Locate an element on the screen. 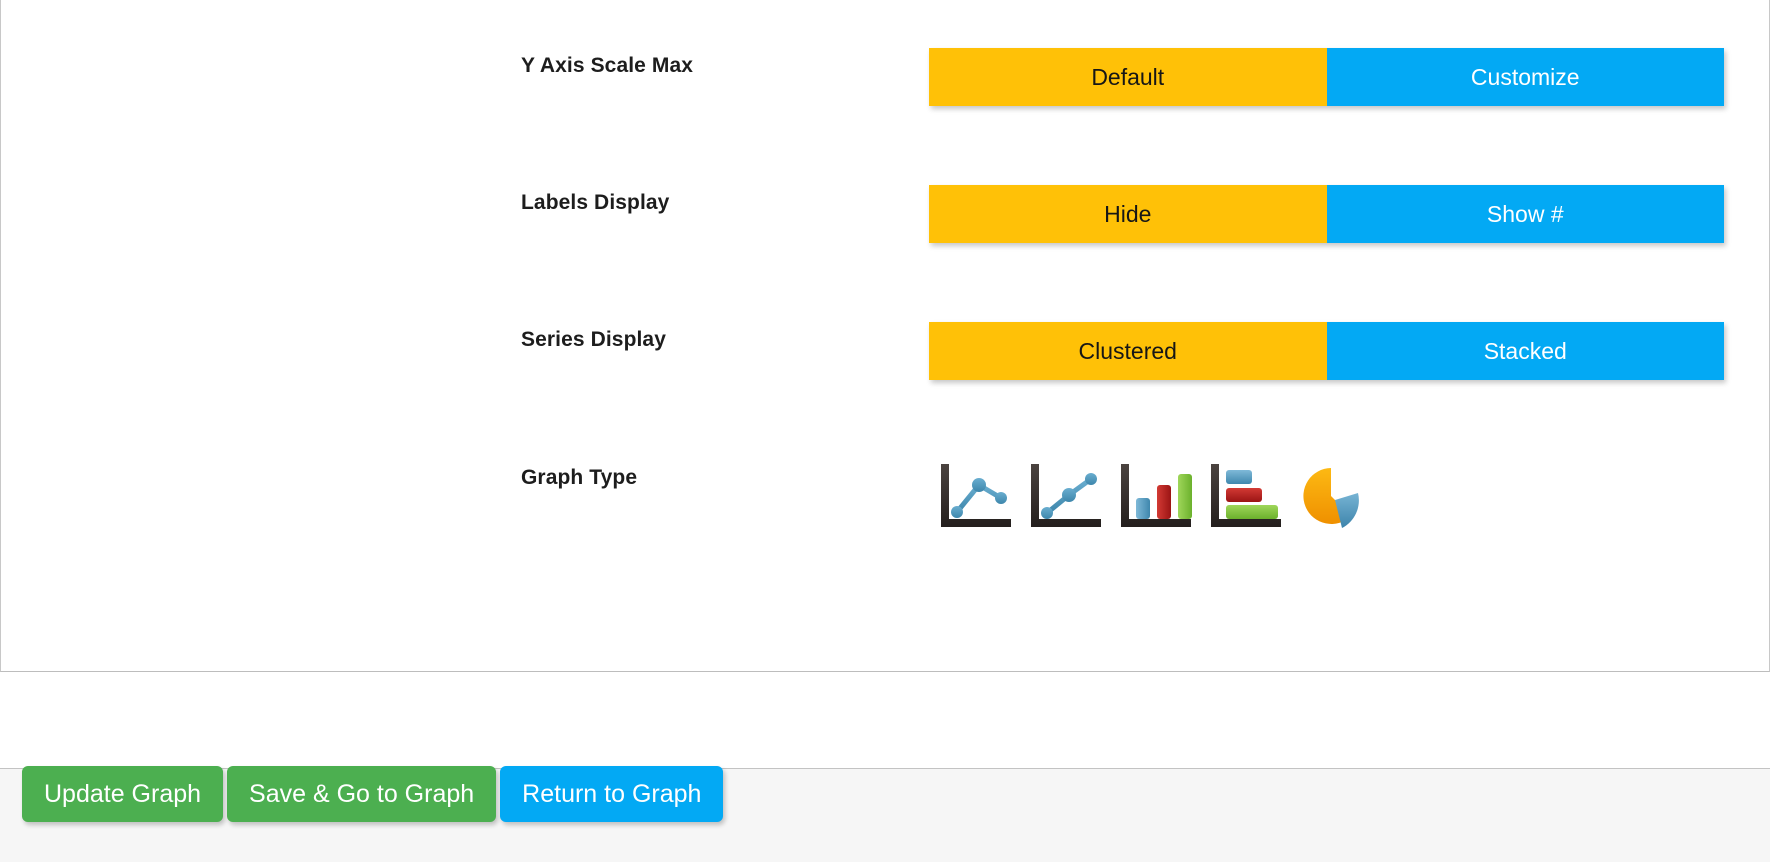 This screenshot has width=1770, height=862. update-graph-button: Update Graph is located at coordinates (123, 794).